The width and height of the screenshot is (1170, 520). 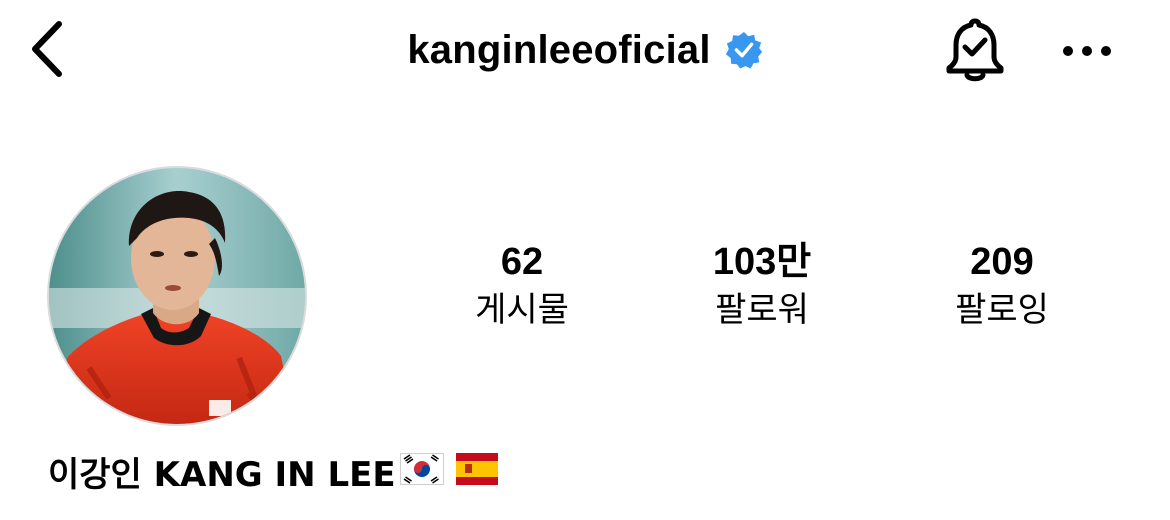 I want to click on profile-full-name: 이강인 KANG IN LEE, so click(x=273, y=471).